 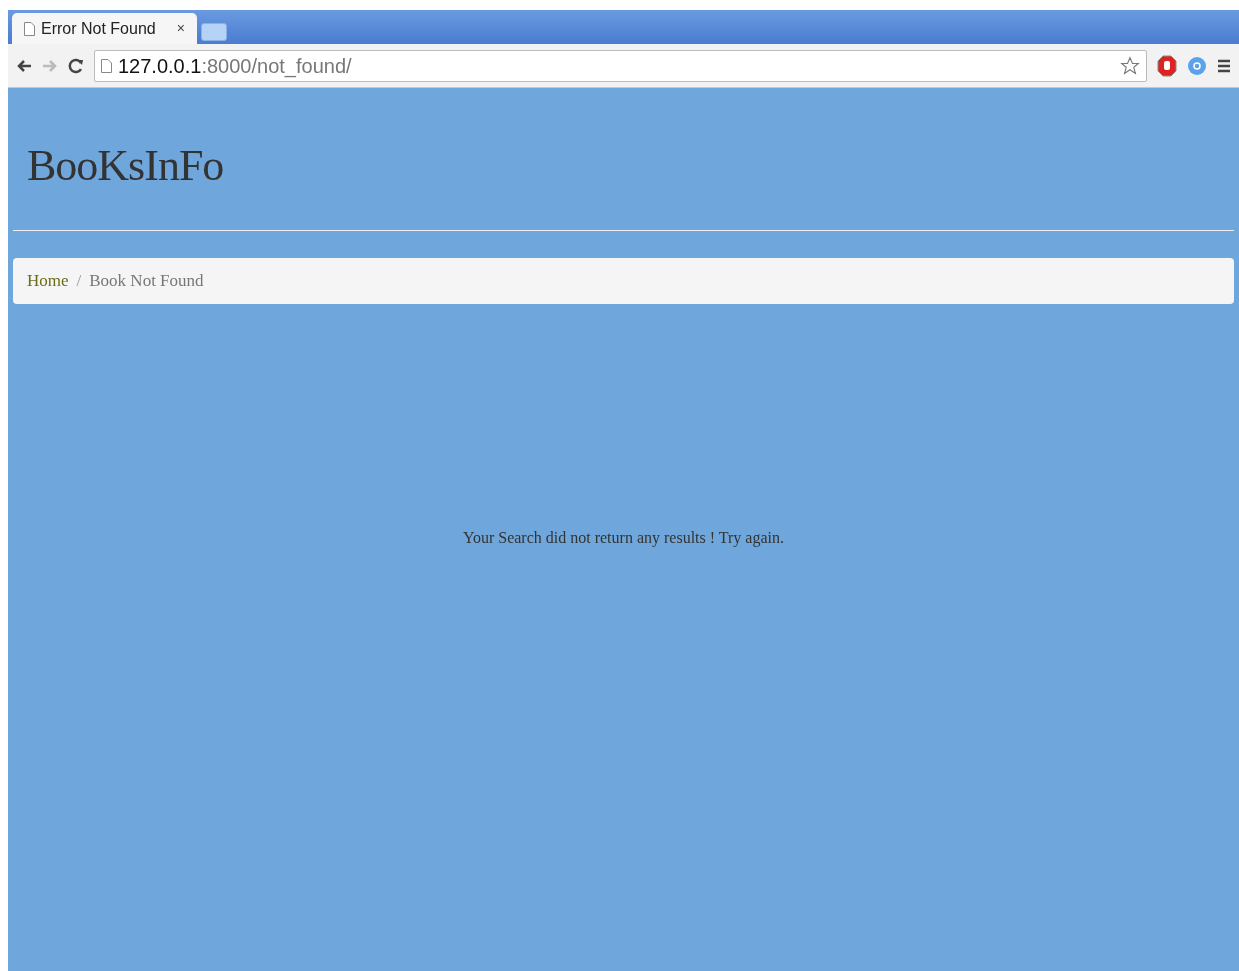 I want to click on no-results-message: Your Search did not return any results ! Try again., so click(x=623, y=538).